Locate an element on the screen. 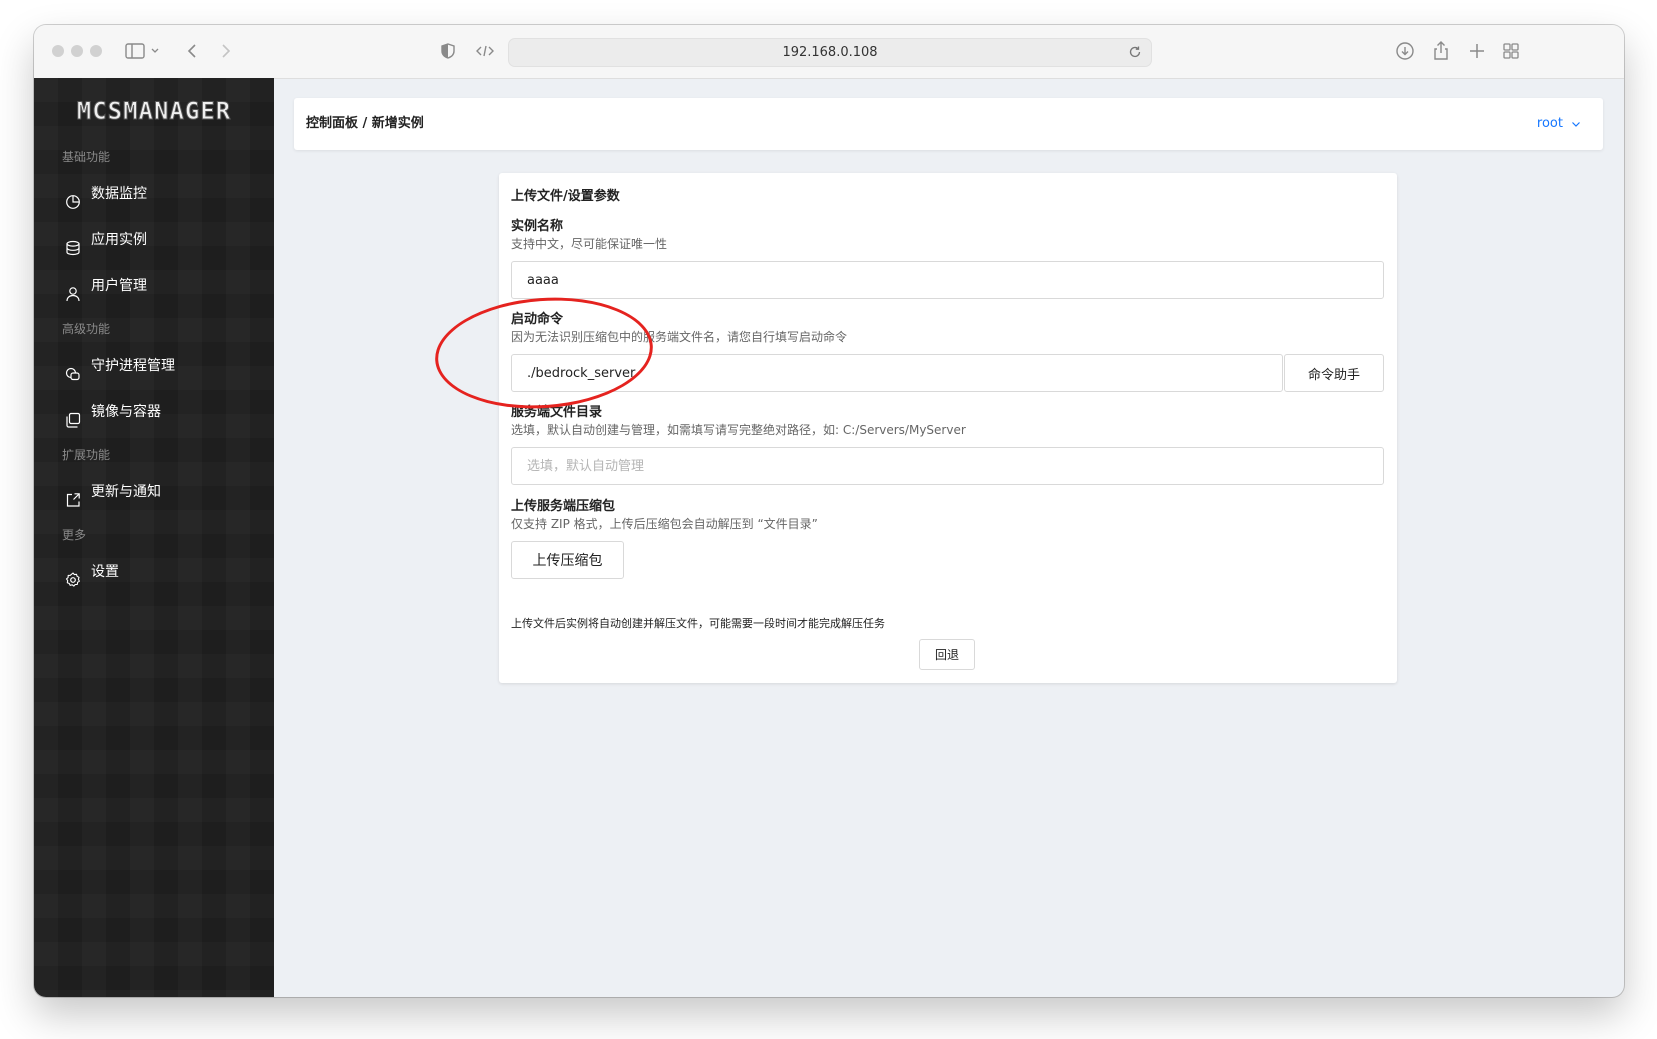 The width and height of the screenshot is (1657, 1039). chart-pie-icon is located at coordinates (73, 197).